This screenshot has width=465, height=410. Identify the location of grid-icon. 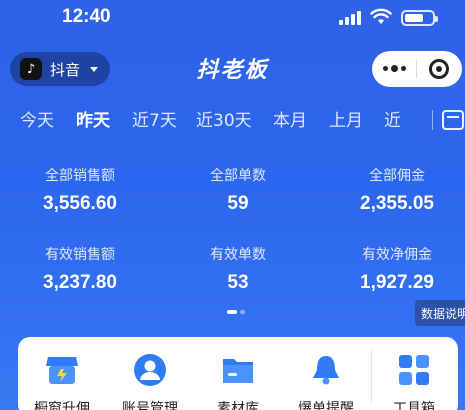
(414, 370).